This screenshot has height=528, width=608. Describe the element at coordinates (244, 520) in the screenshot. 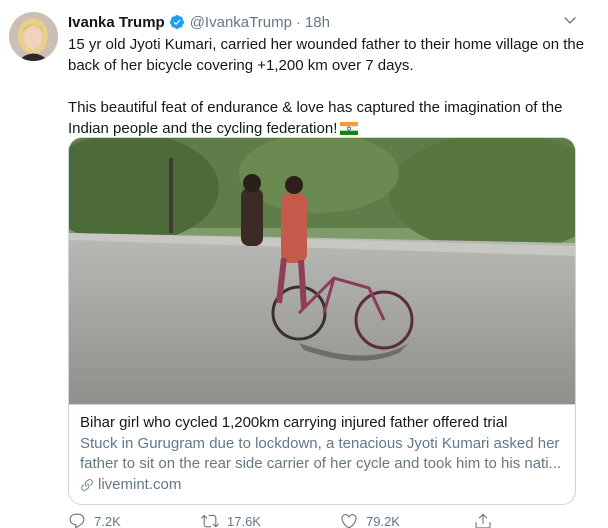

I see `retweet-count: 17.6K` at that location.